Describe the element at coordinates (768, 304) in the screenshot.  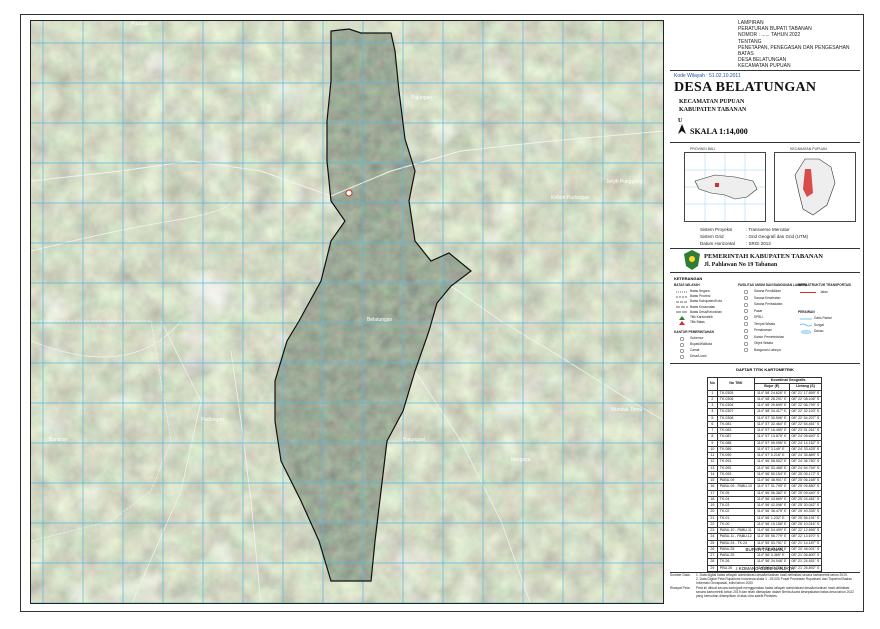
I see `legend-item-label: Sarana Peribadatan` at that location.